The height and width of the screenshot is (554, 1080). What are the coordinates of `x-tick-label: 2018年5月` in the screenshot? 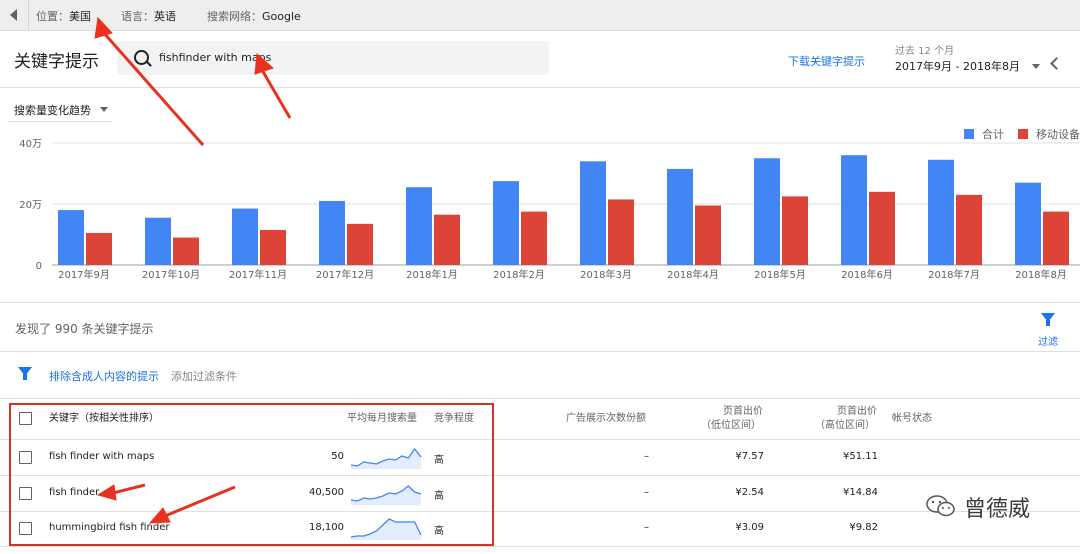 It's located at (780, 274).